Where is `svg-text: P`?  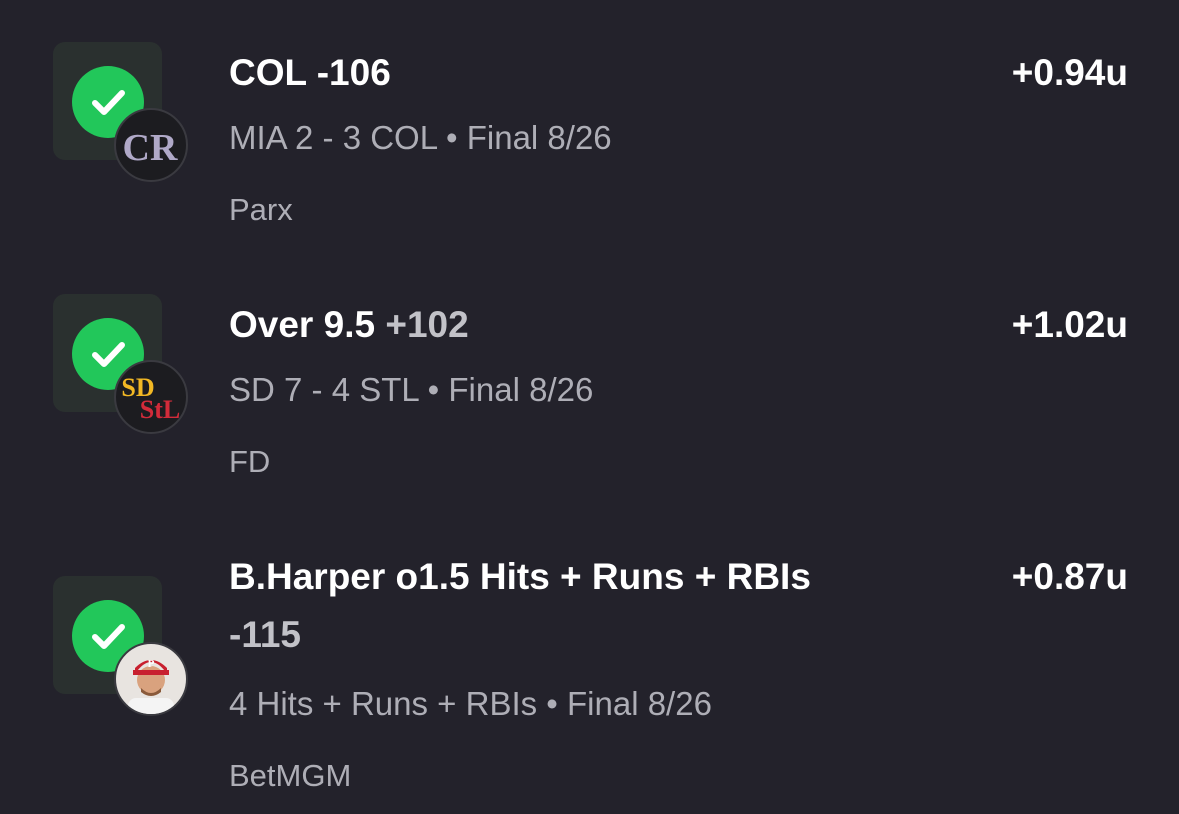
svg-text: P is located at coordinates (151, 664).